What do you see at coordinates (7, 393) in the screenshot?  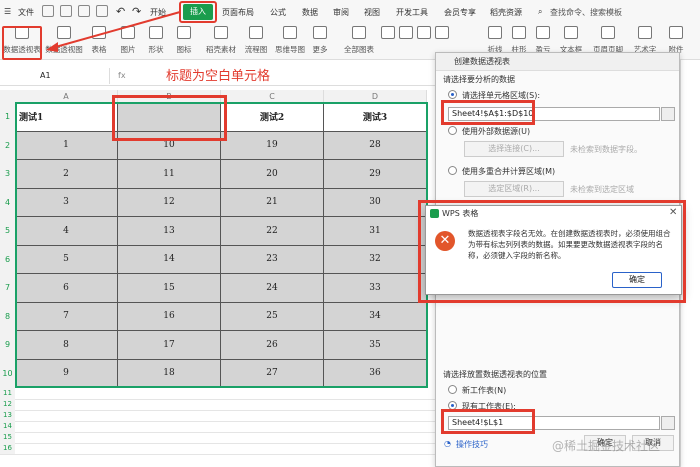 I see `row-header: 11` at bounding box center [7, 393].